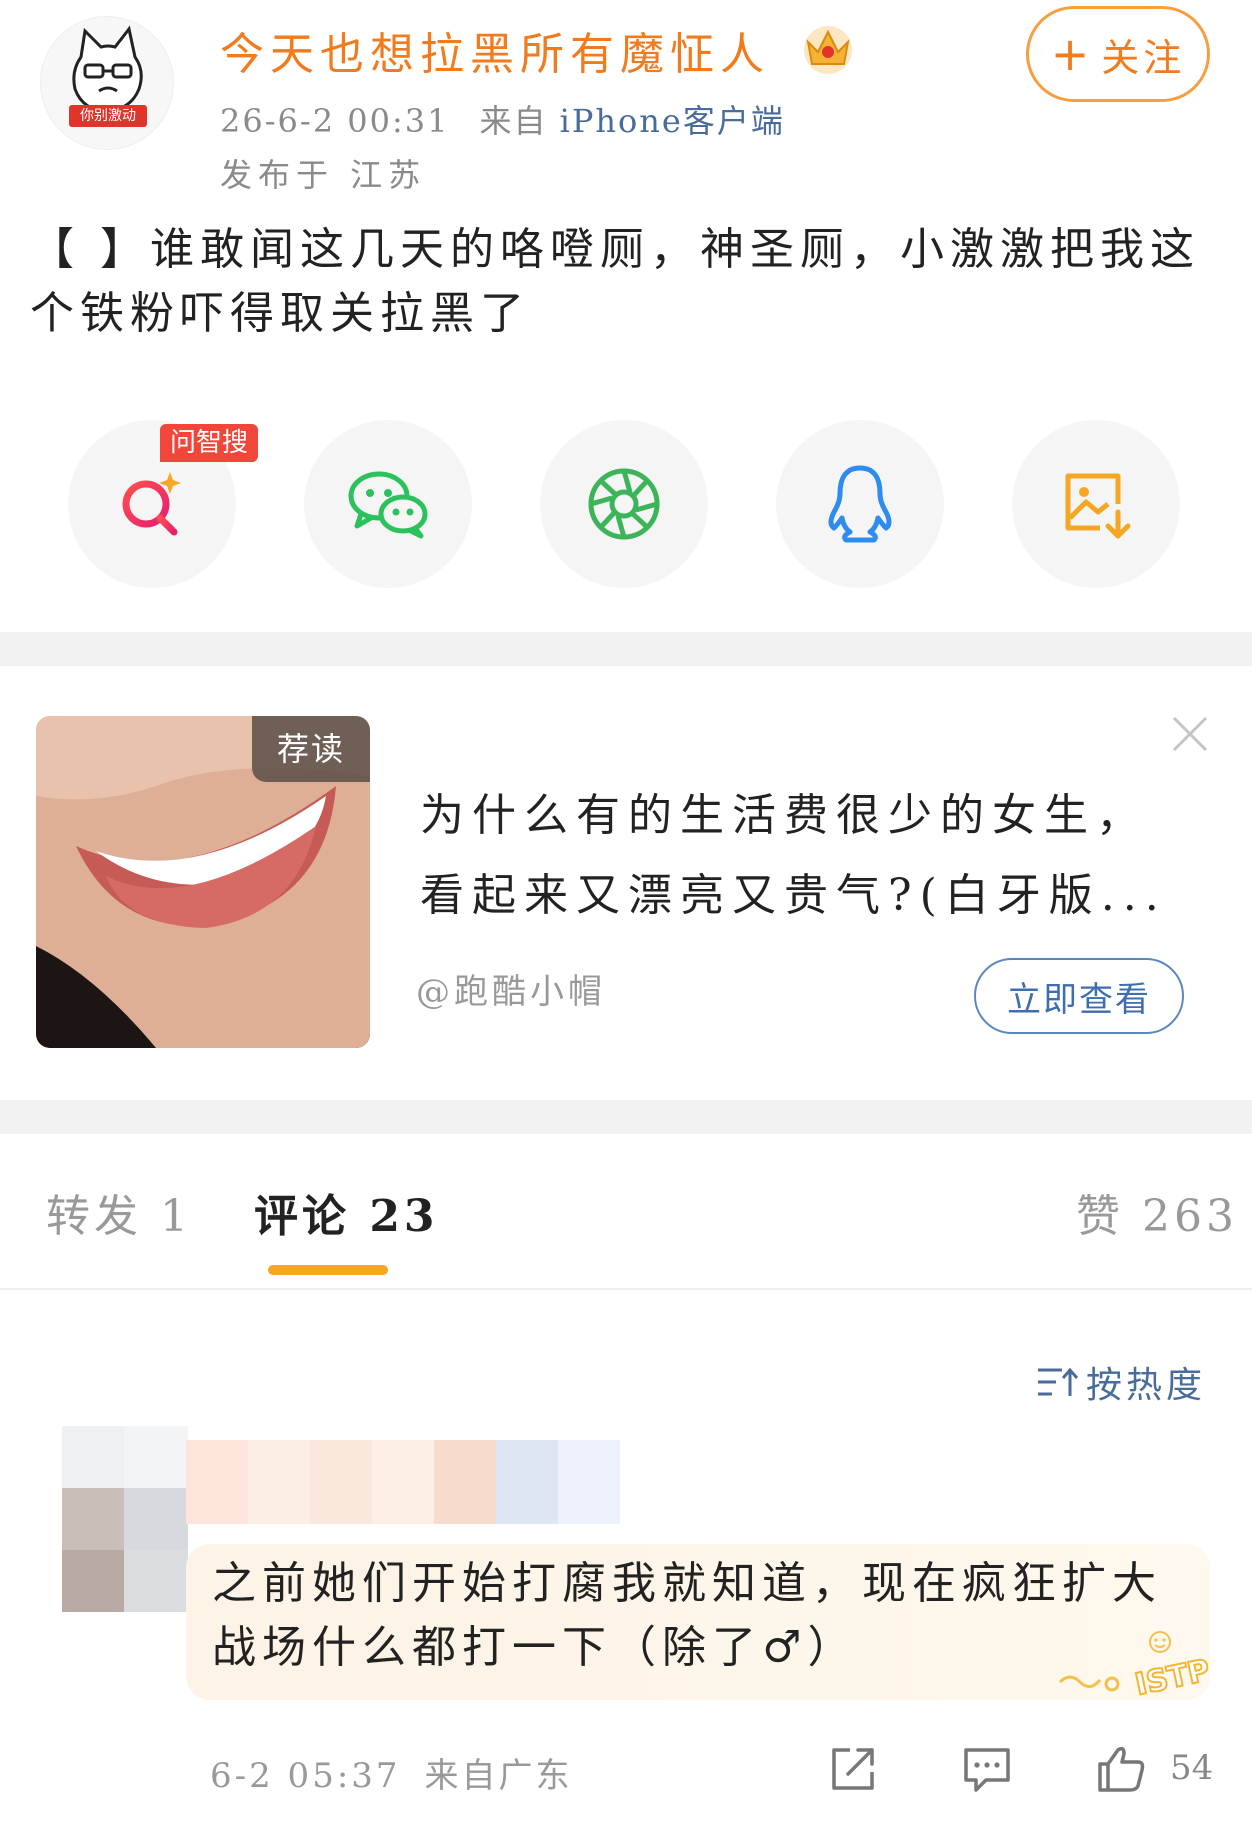 This screenshot has height=1829, width=1252. What do you see at coordinates (323, 175) in the screenshot?
I see `post-location: 发布于 江苏` at bounding box center [323, 175].